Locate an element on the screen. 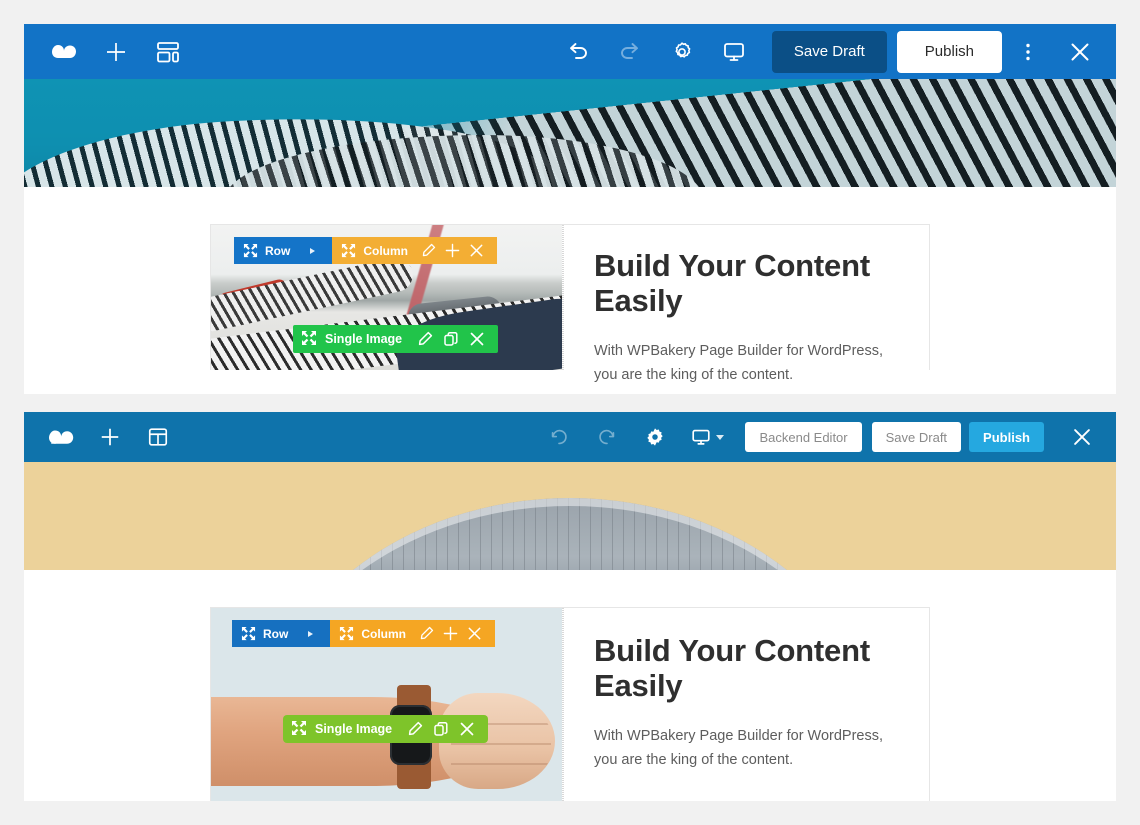  row-column-controls-v2: Row Column is located at coordinates (364, 633).